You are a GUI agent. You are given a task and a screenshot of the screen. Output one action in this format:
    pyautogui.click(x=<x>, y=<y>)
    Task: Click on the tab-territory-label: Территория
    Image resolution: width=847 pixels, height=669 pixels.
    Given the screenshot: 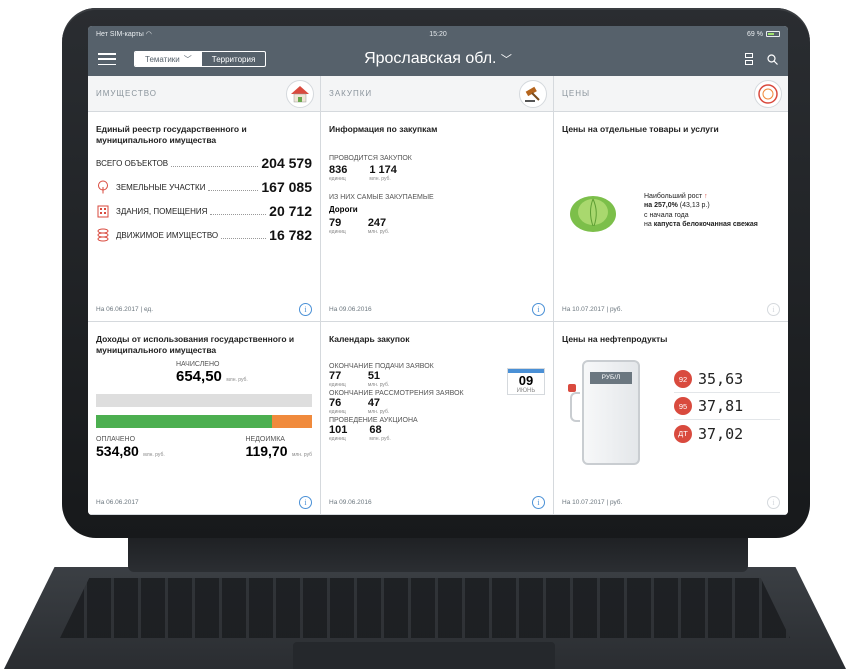 What is the action you would take?
    pyautogui.click(x=233, y=59)
    